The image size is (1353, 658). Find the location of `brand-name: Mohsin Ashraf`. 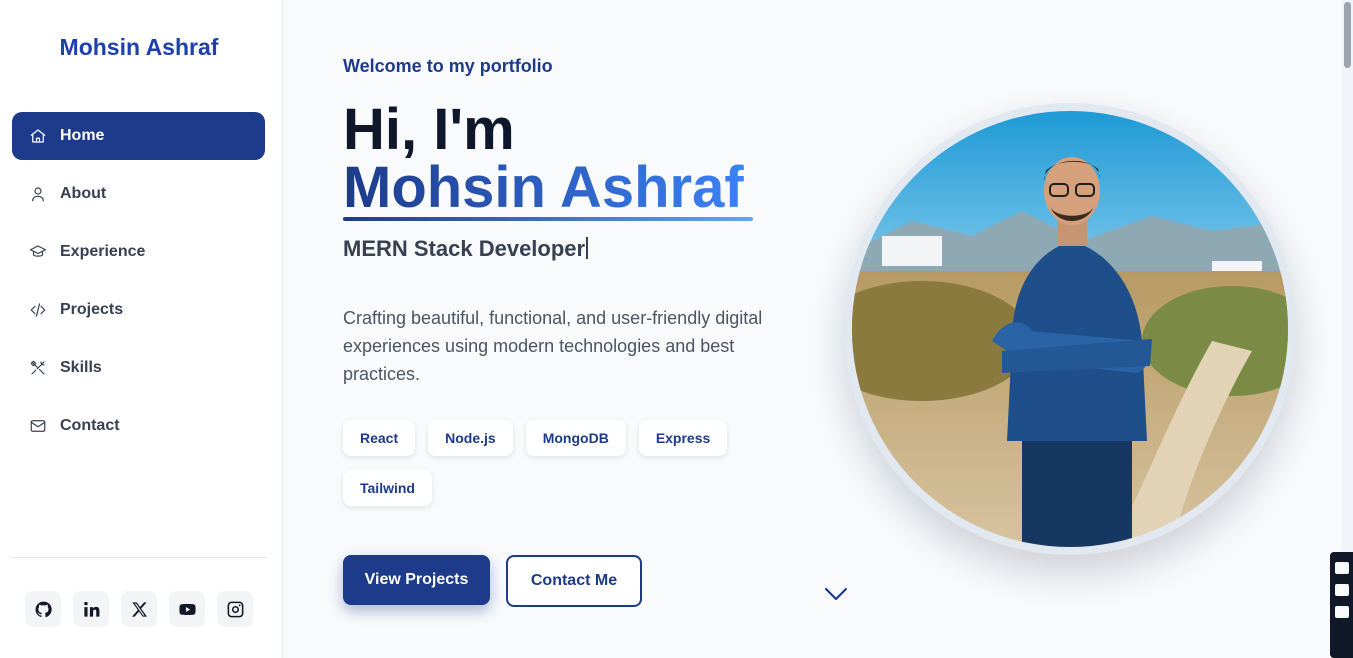

brand-name: Mohsin Ashraf is located at coordinates (139, 47).